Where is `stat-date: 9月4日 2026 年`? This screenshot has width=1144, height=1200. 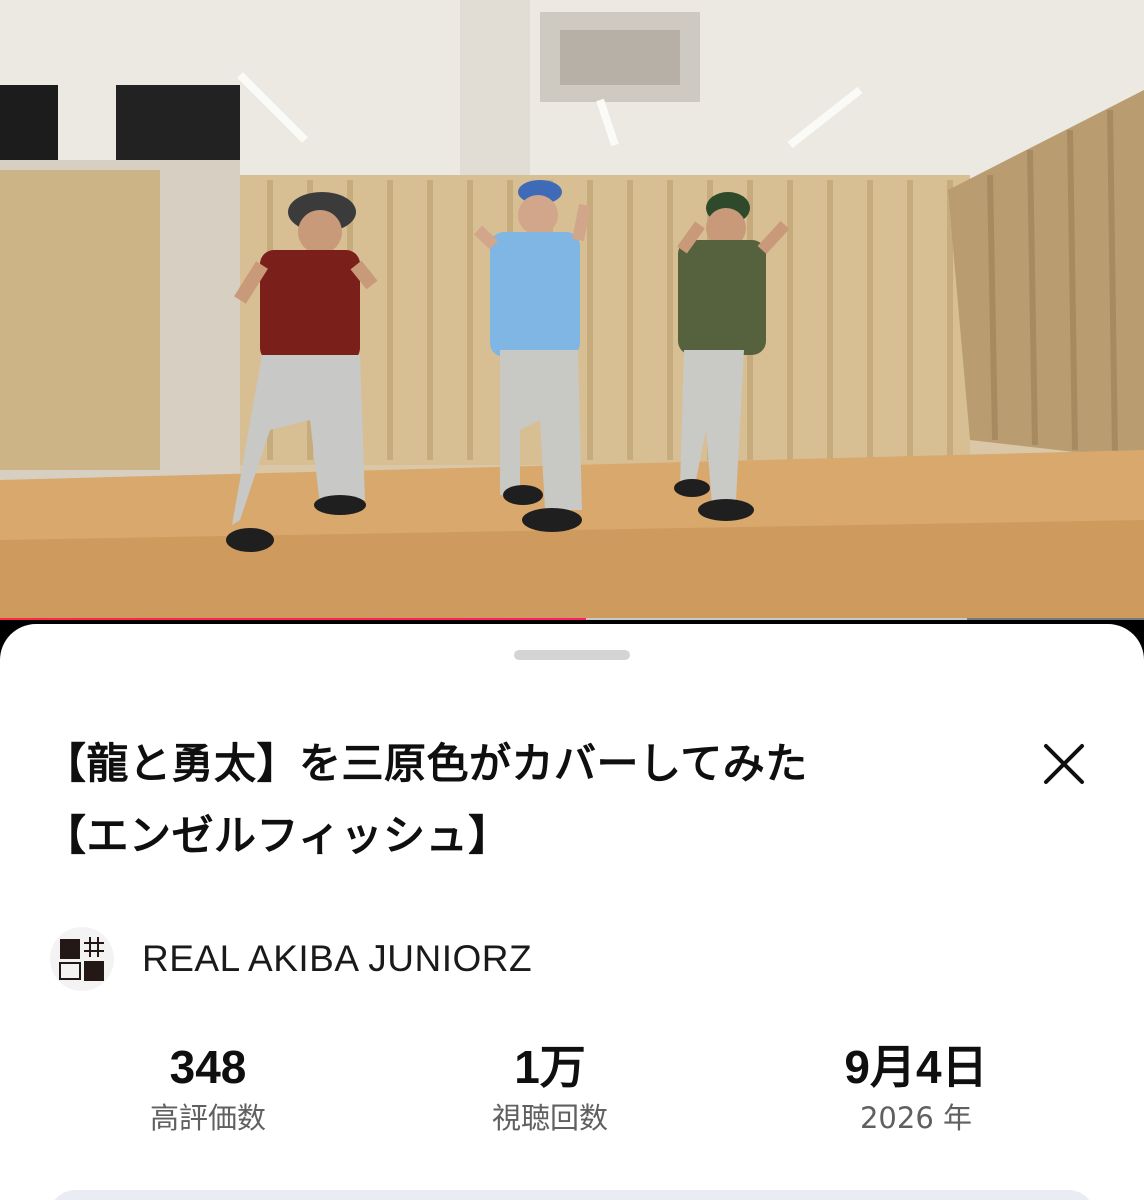
stat-date: 9月4日 2026 年 is located at coordinates (916, 1088).